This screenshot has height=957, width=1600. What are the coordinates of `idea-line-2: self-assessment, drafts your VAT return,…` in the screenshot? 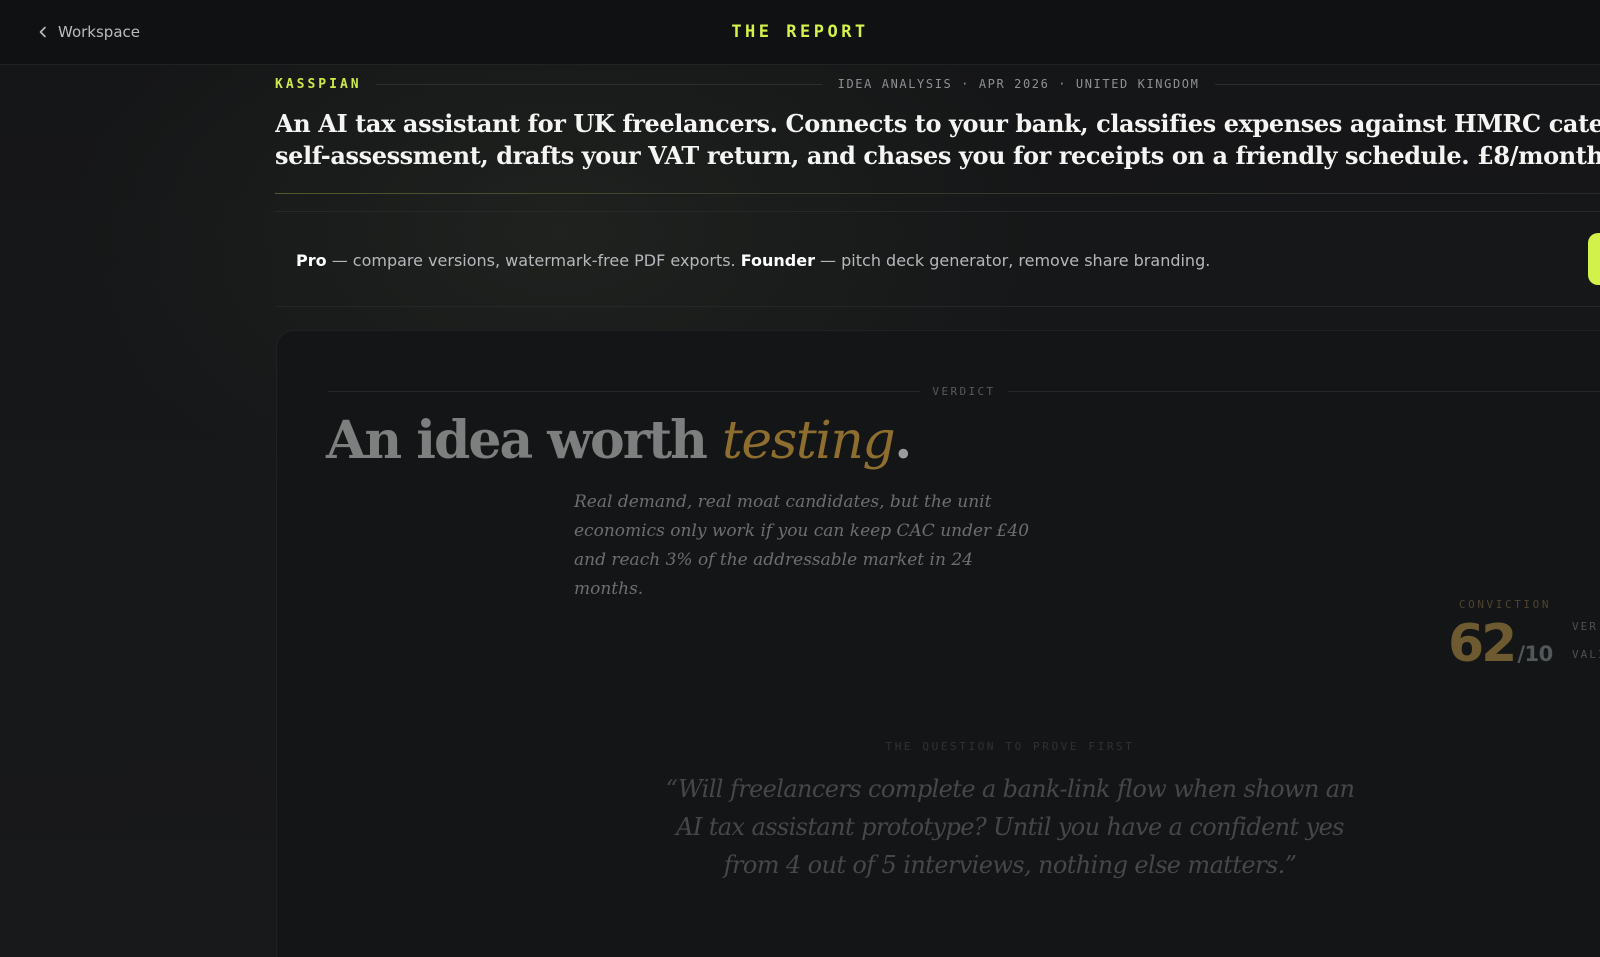 It's located at (937, 155).